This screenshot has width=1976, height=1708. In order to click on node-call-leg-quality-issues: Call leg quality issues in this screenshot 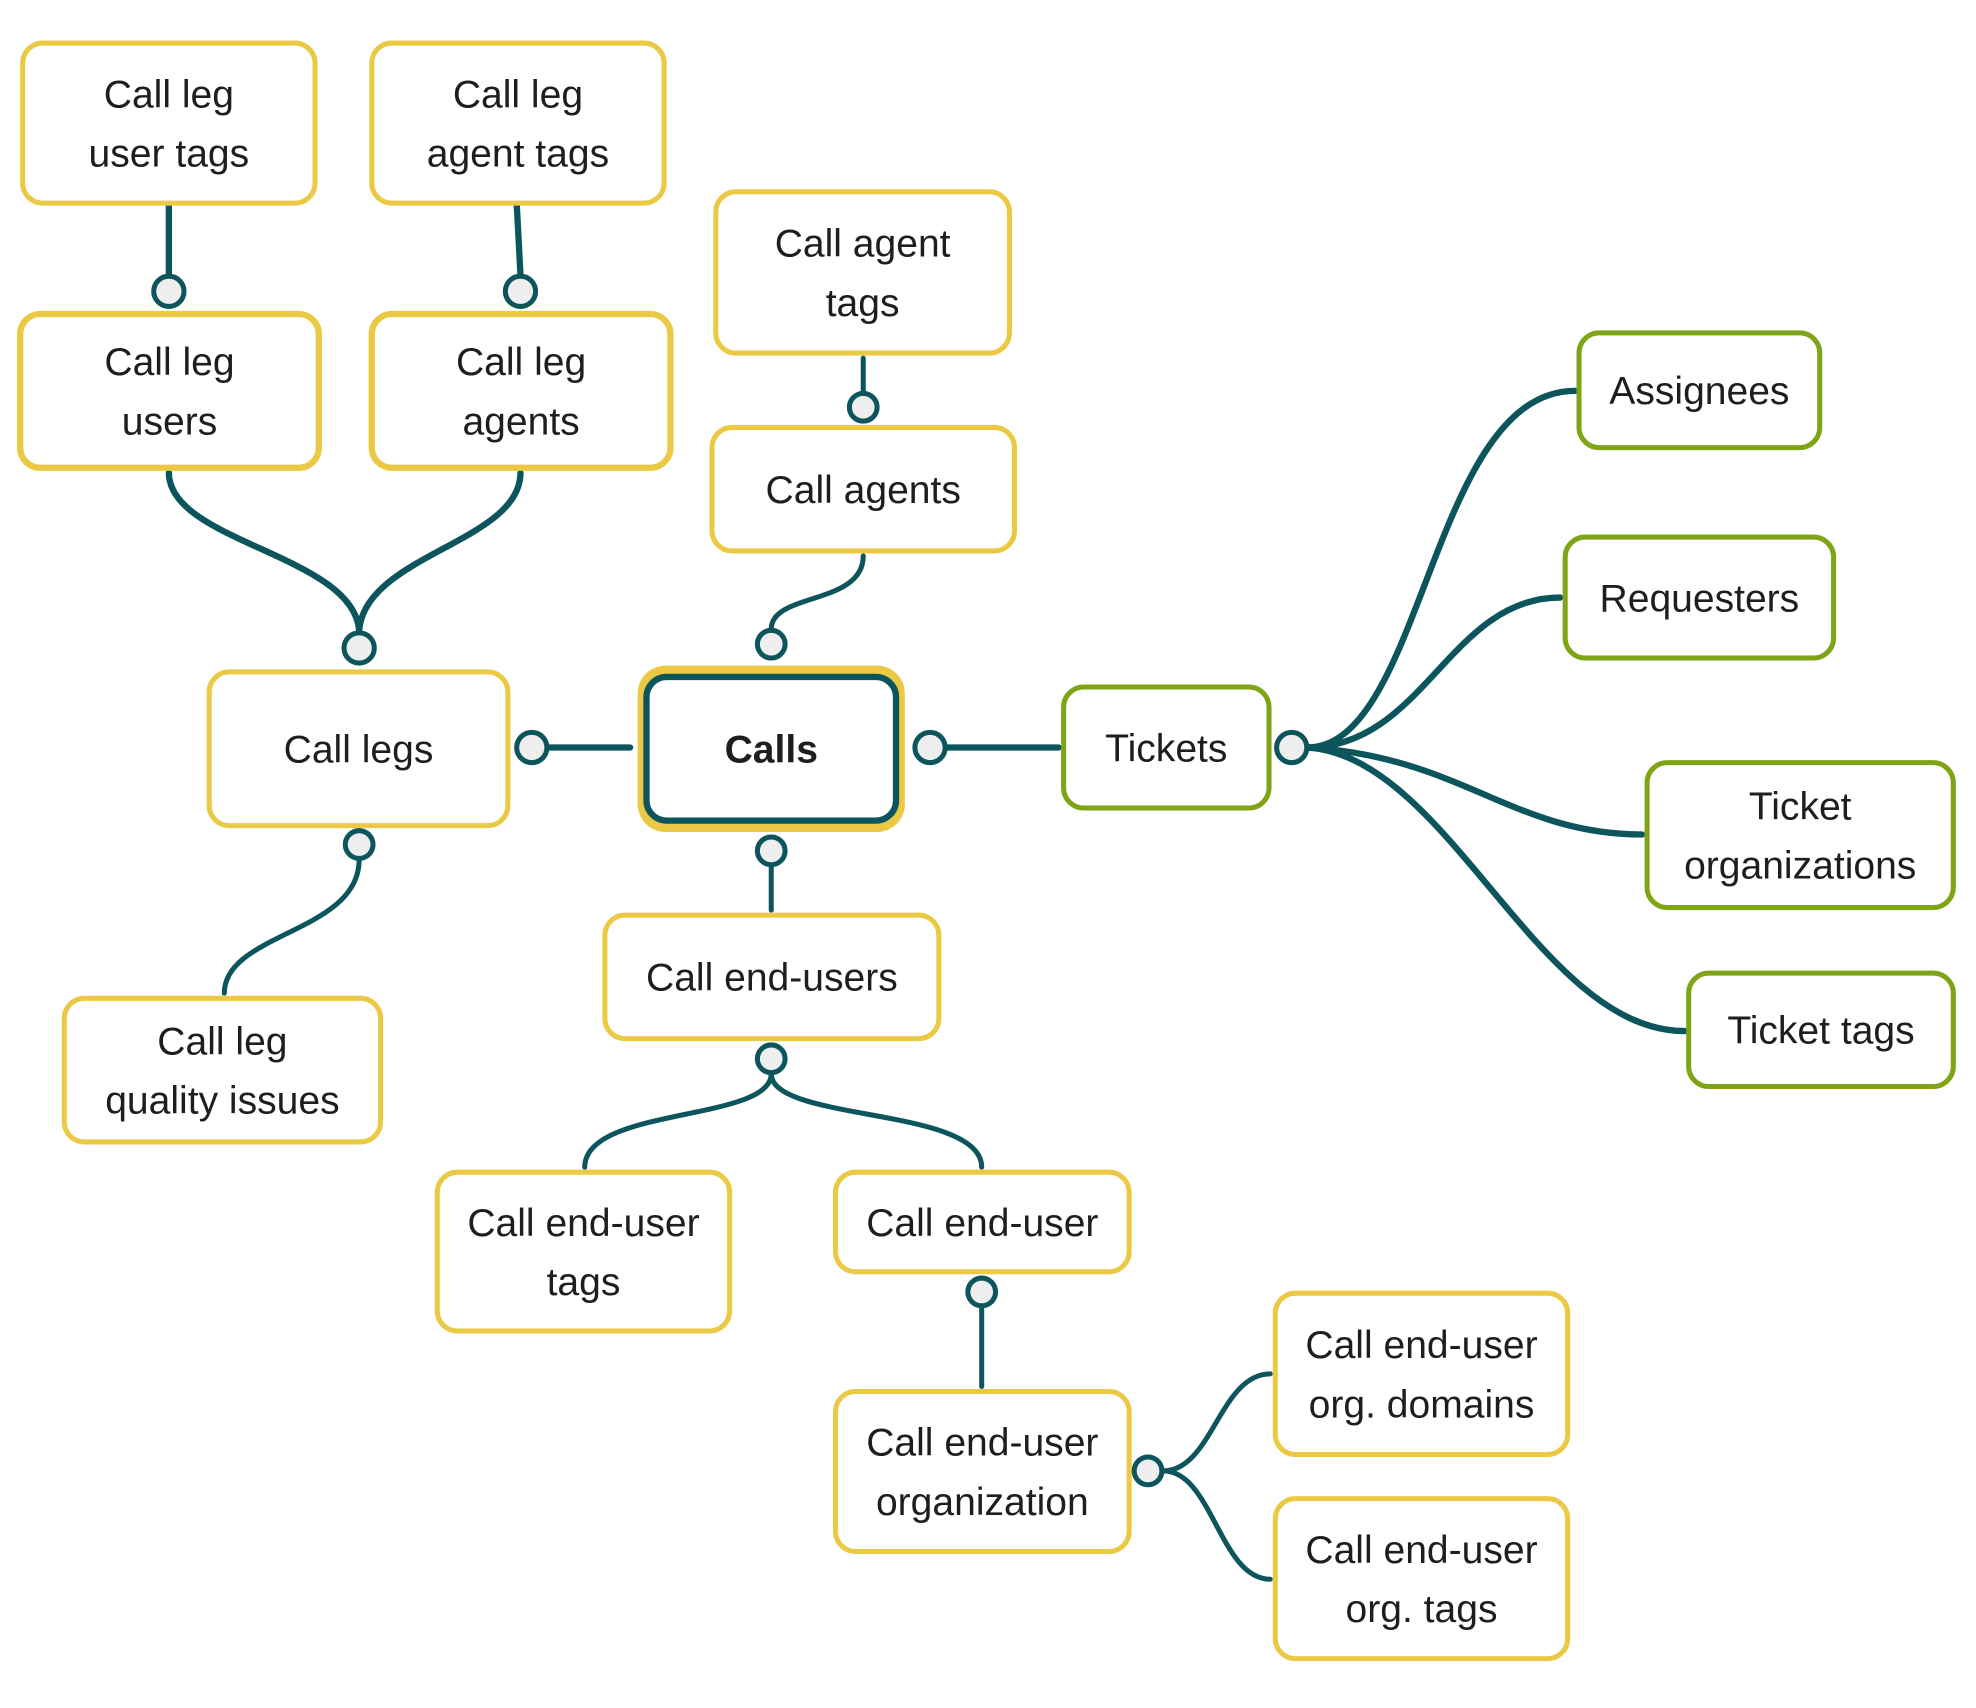, I will do `click(222, 1070)`.